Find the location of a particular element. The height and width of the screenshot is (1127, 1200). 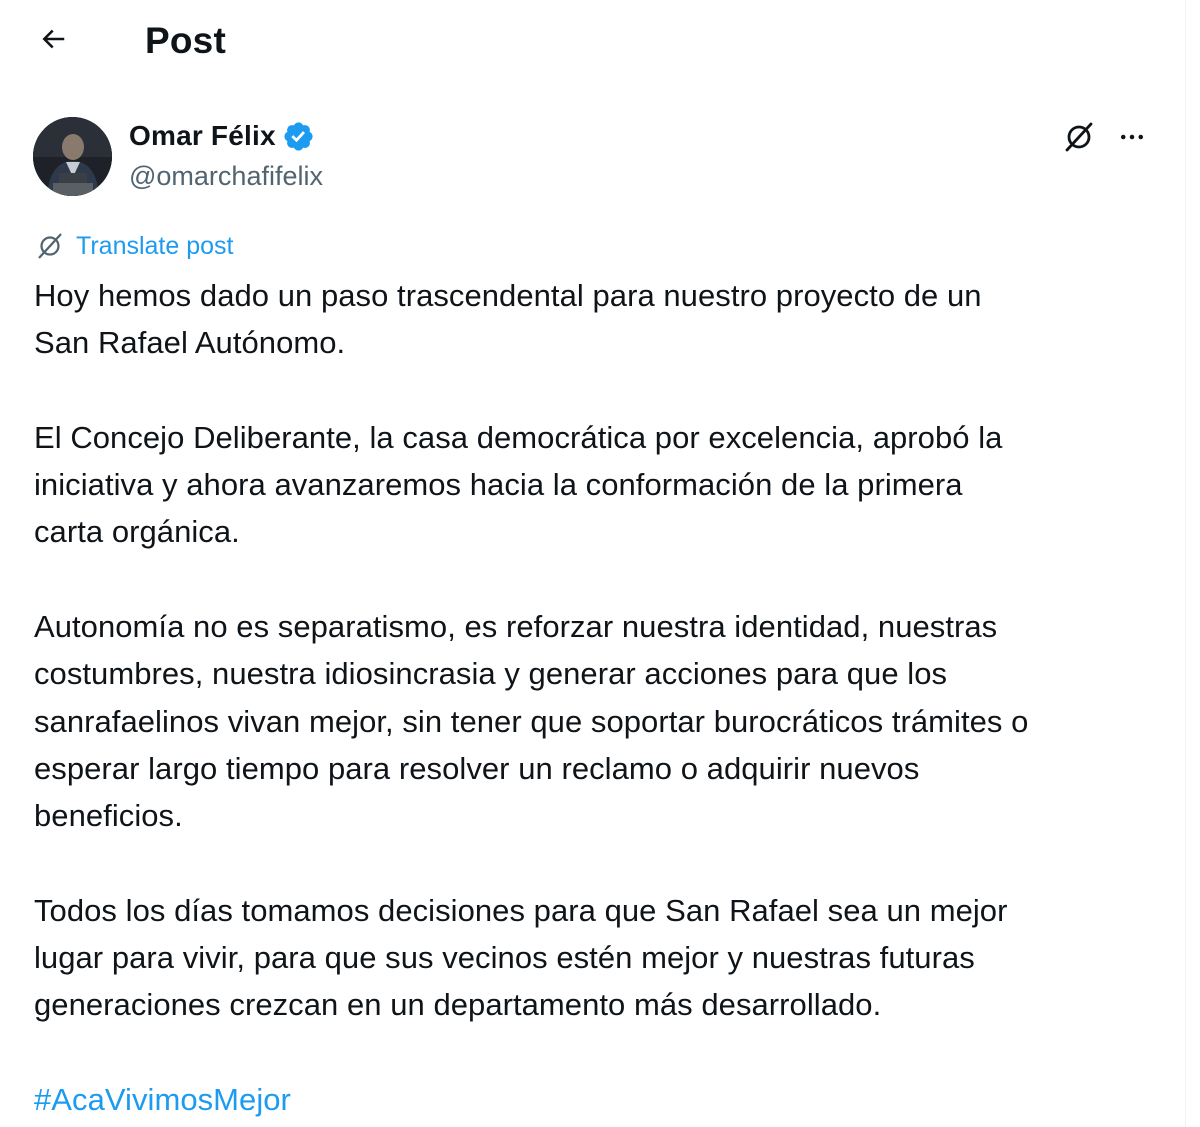

arrow-left-icon is located at coordinates (53, 41).